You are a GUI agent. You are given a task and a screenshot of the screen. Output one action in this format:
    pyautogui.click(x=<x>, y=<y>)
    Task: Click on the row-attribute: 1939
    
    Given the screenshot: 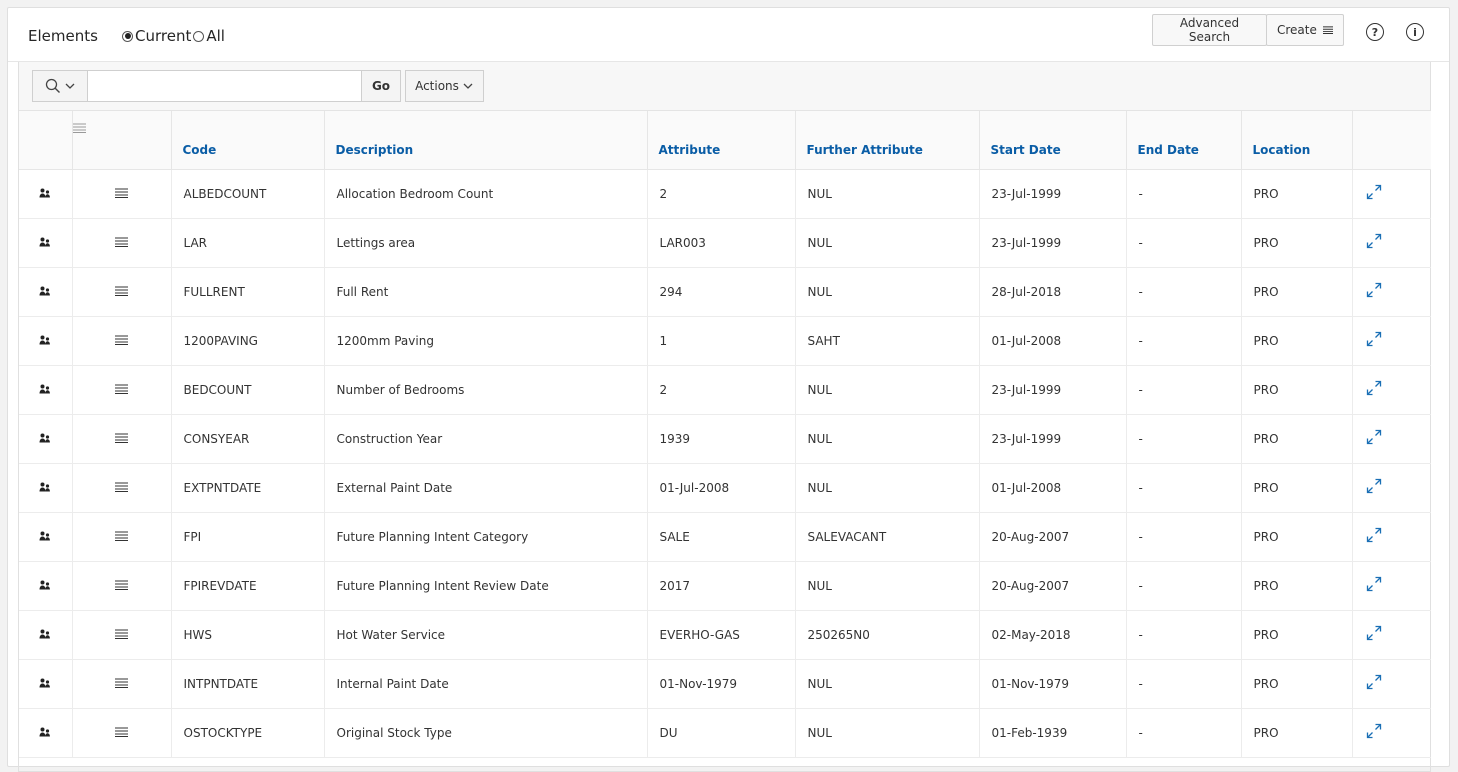 What is the action you would take?
    pyautogui.click(x=721, y=439)
    